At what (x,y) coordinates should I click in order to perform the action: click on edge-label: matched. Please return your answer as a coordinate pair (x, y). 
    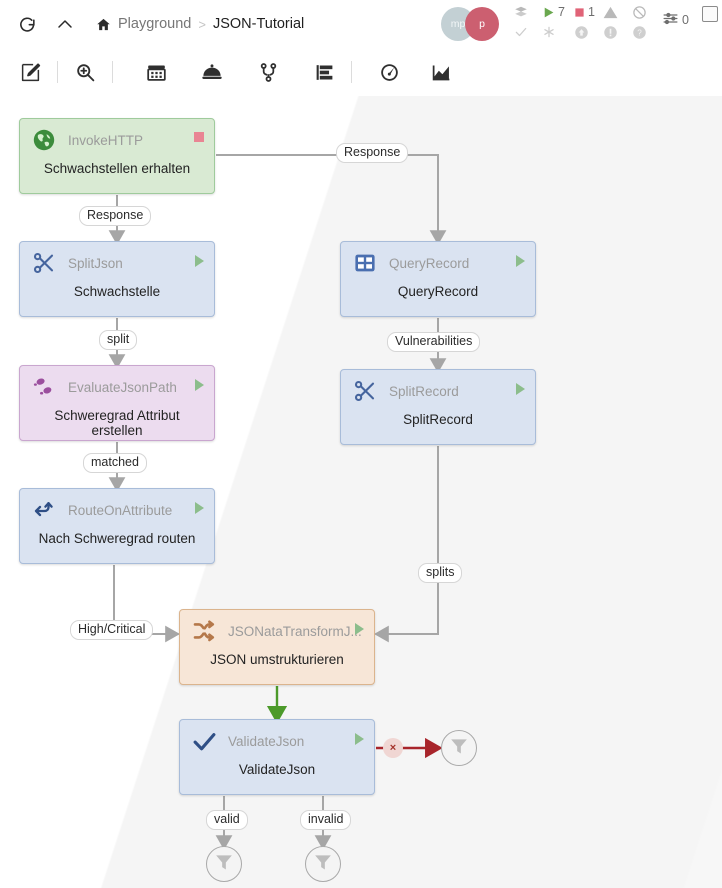
    Looking at the image, I should click on (115, 463).